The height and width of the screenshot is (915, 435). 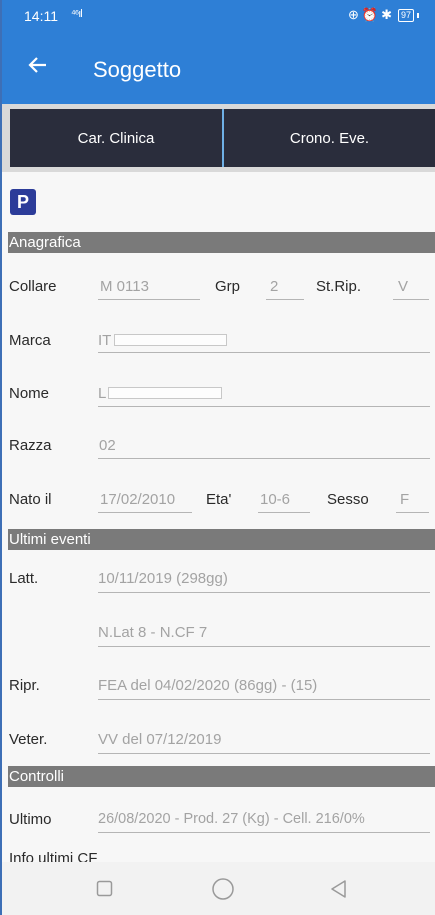 I want to click on razza-field: 02, so click(x=107, y=445).